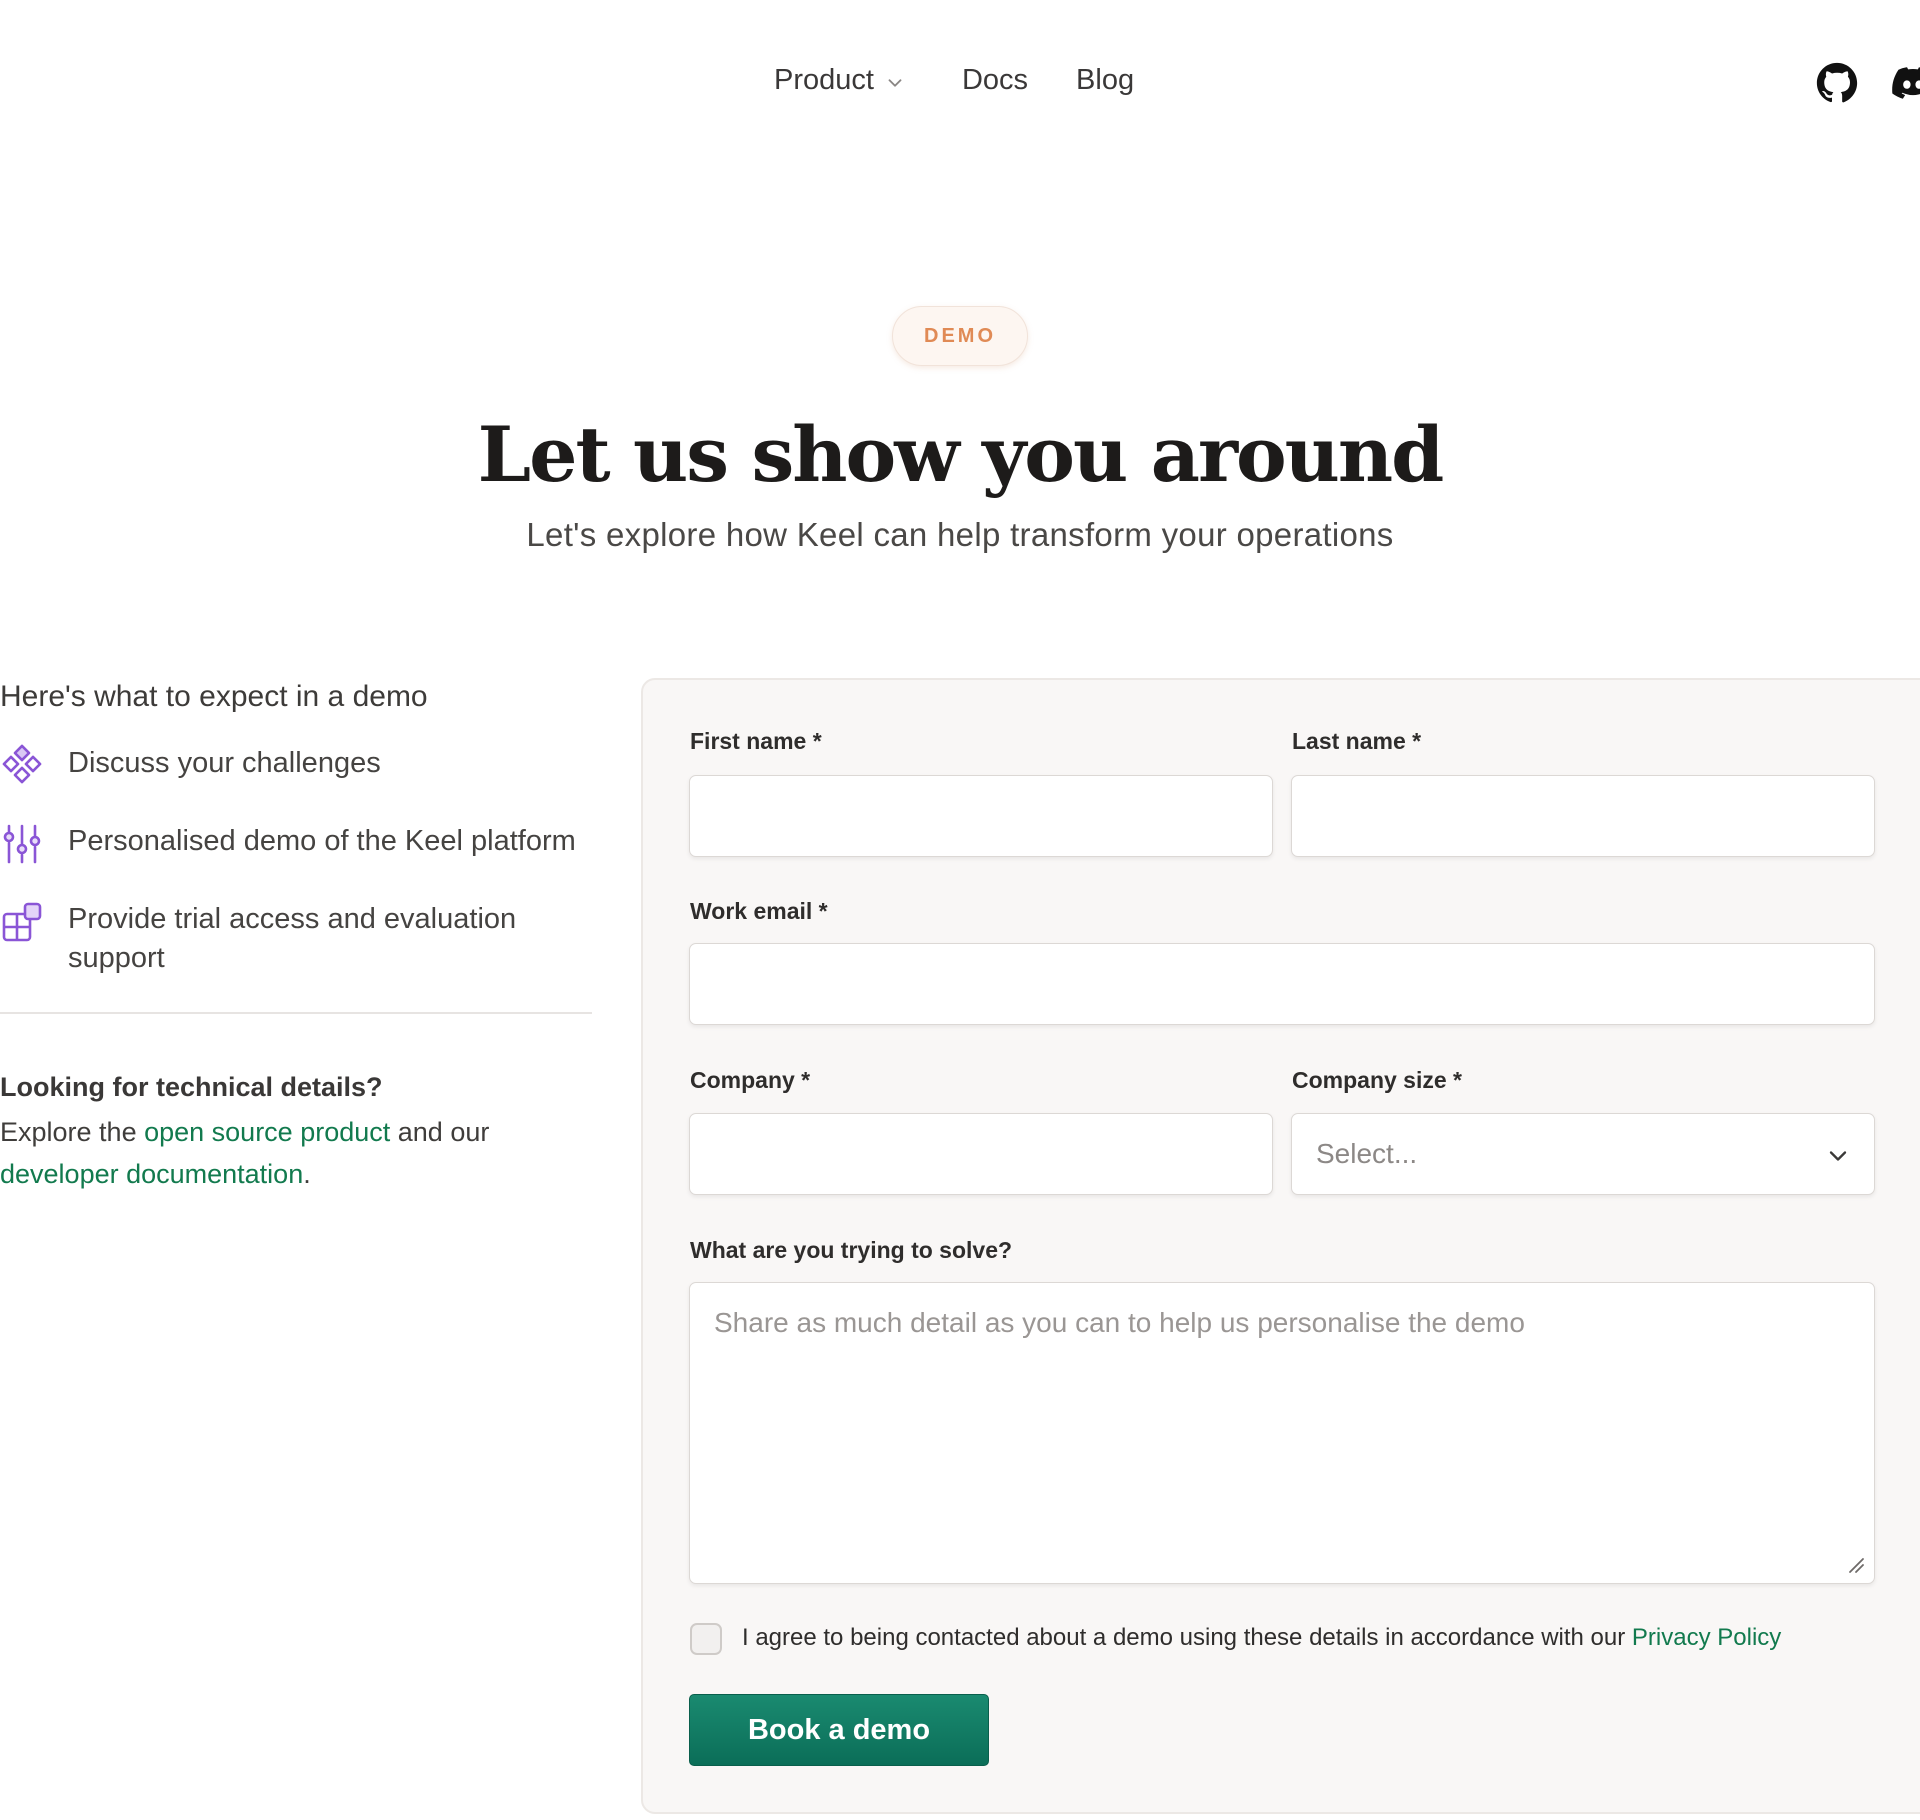  Describe the element at coordinates (1706, 1637) in the screenshot. I see `privacy-policy-link: Privacy Policy` at that location.